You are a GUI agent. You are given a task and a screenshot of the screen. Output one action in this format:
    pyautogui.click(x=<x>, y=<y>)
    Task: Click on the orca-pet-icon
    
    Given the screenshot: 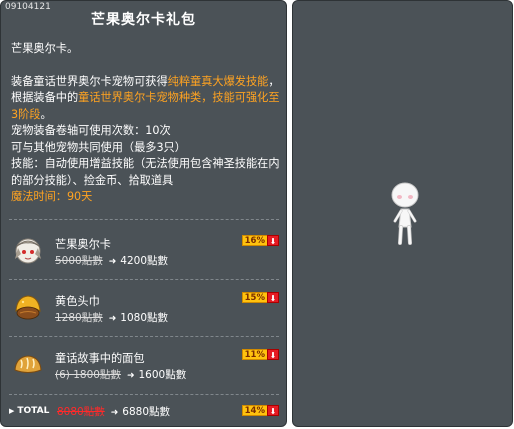 What is the action you would take?
    pyautogui.click(x=28, y=250)
    